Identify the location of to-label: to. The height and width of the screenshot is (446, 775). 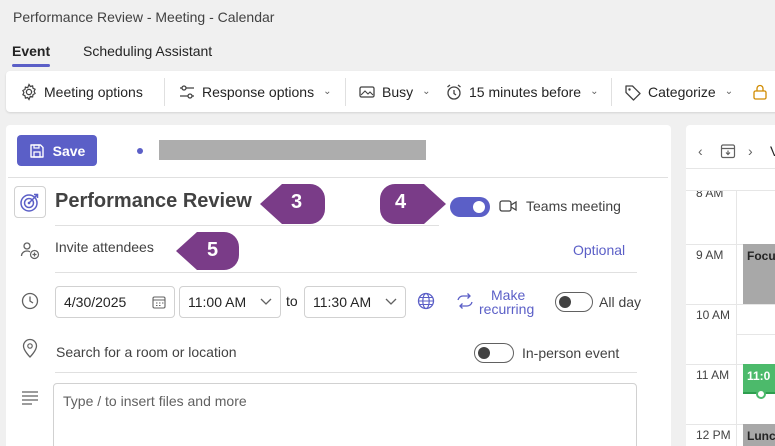
(292, 301).